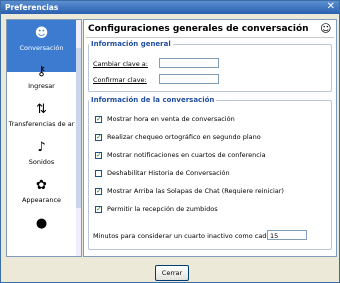 The image size is (340, 283). Describe the element at coordinates (189, 63) in the screenshot. I see `change-password-input` at that location.